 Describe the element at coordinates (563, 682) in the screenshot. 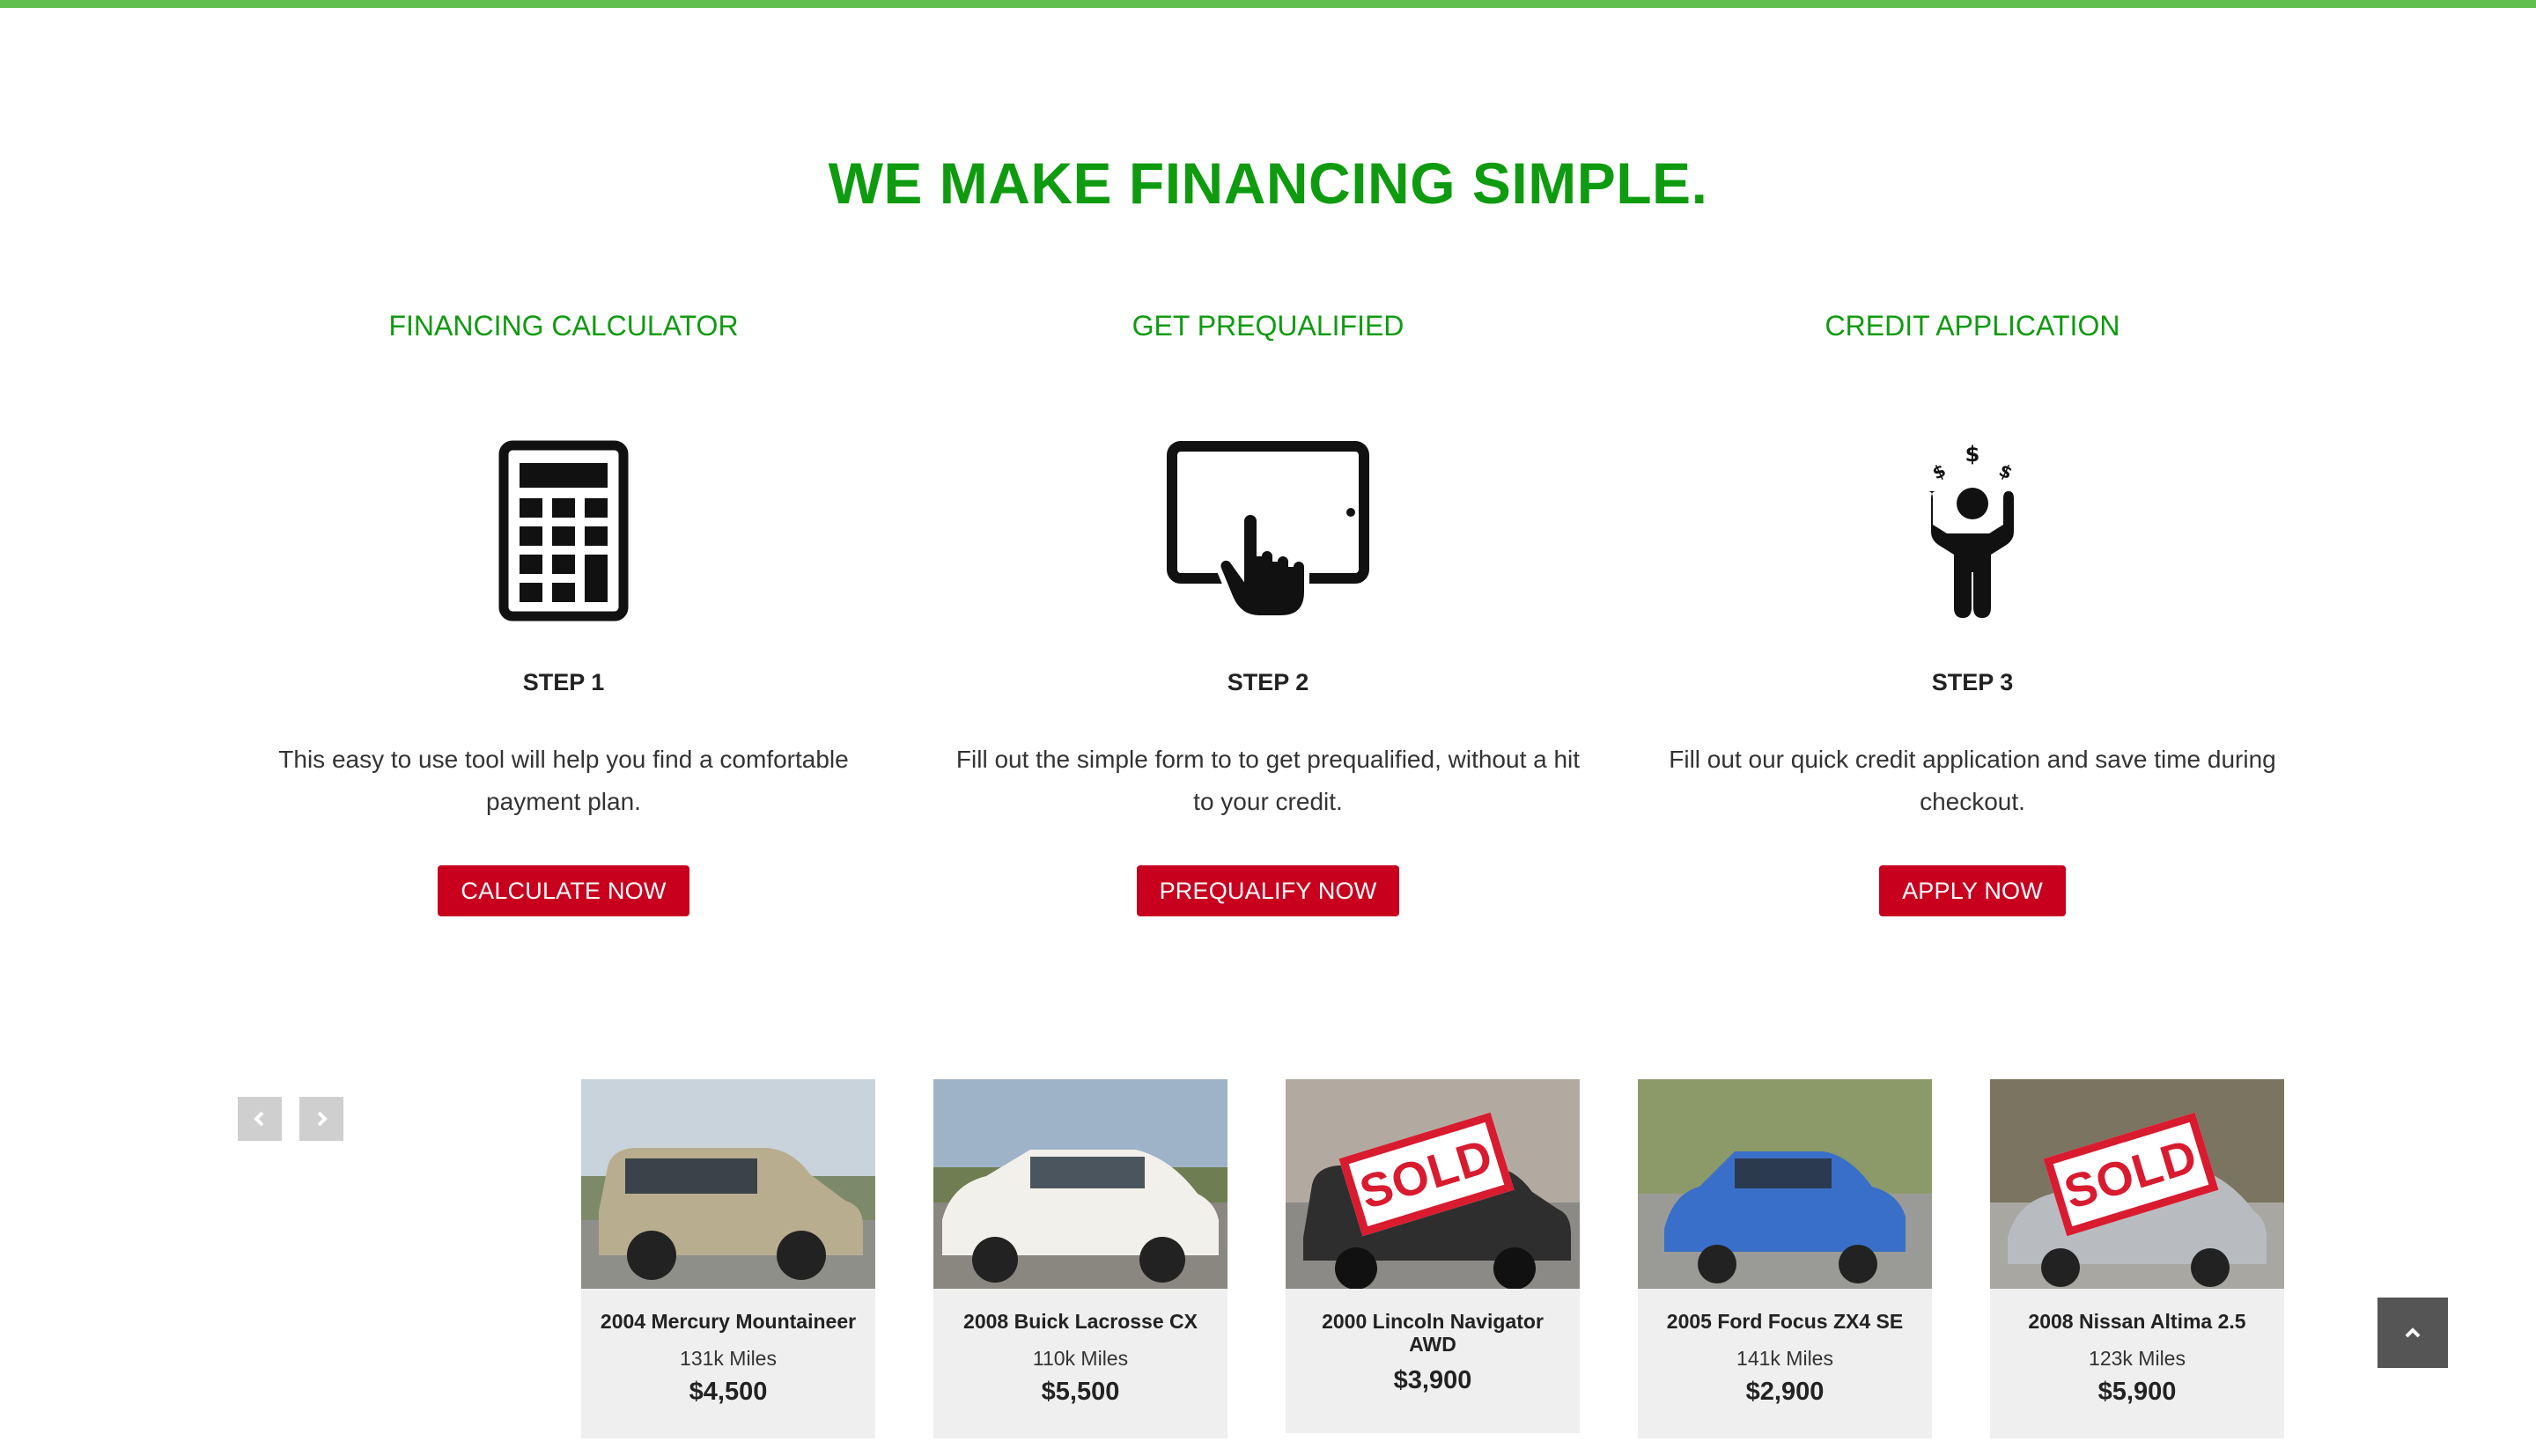

I see `step-number: STEP 1` at that location.